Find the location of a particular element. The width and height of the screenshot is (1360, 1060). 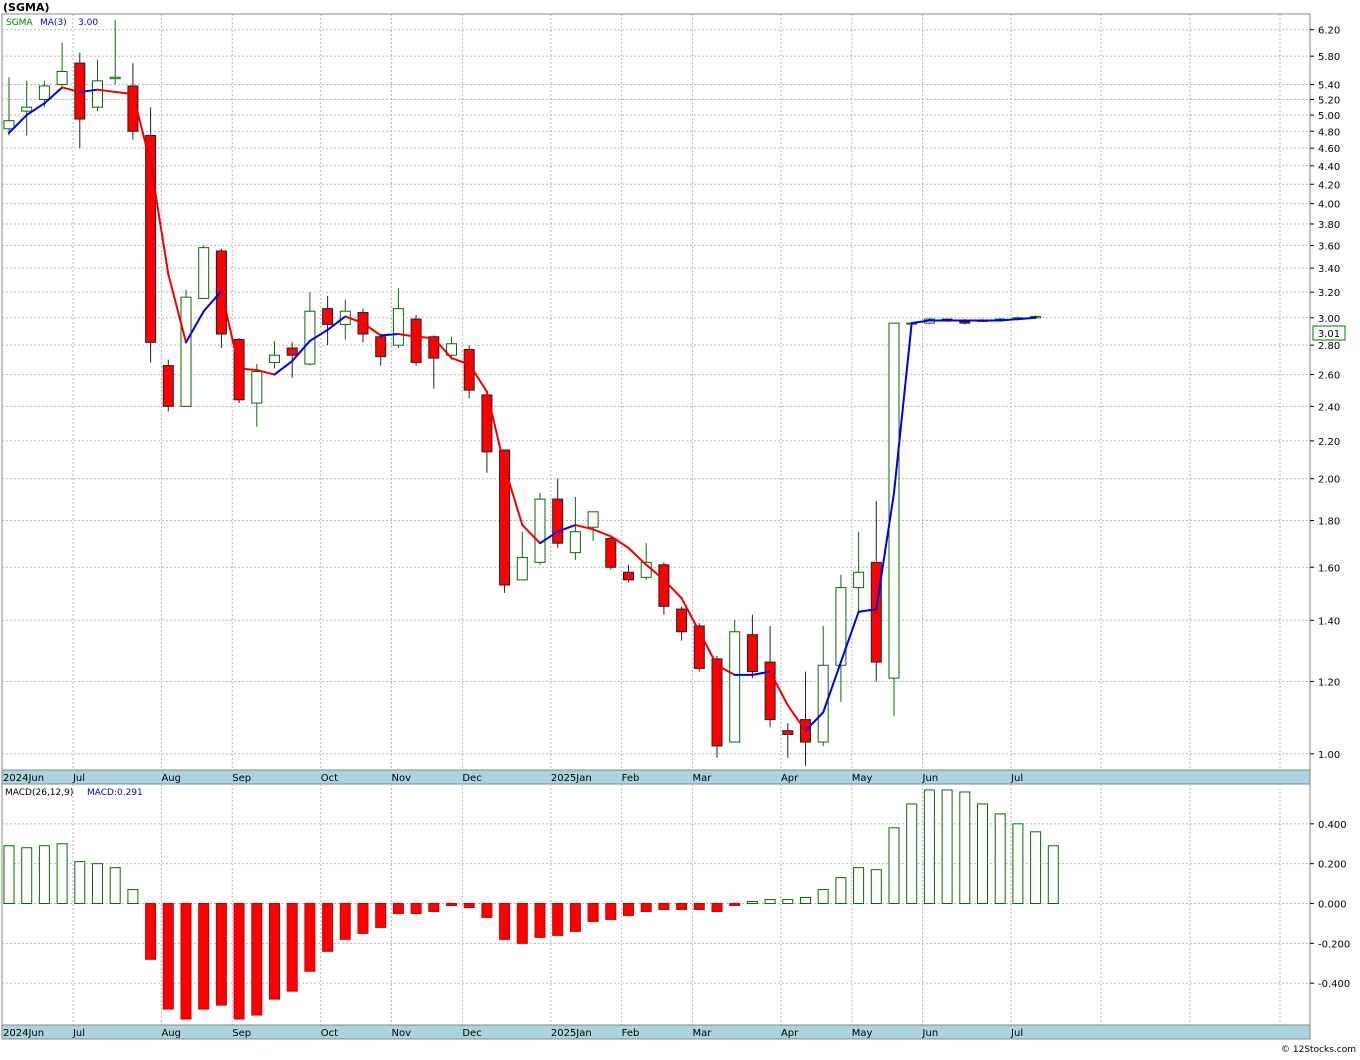

macd-value-label: MACD:0.291 is located at coordinates (115, 793).